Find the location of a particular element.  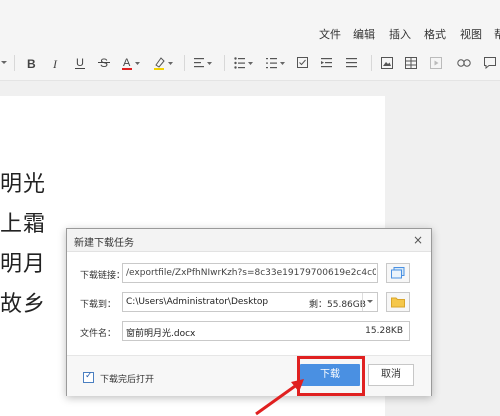

open-after-label: 下载完后打开 is located at coordinates (127, 380).